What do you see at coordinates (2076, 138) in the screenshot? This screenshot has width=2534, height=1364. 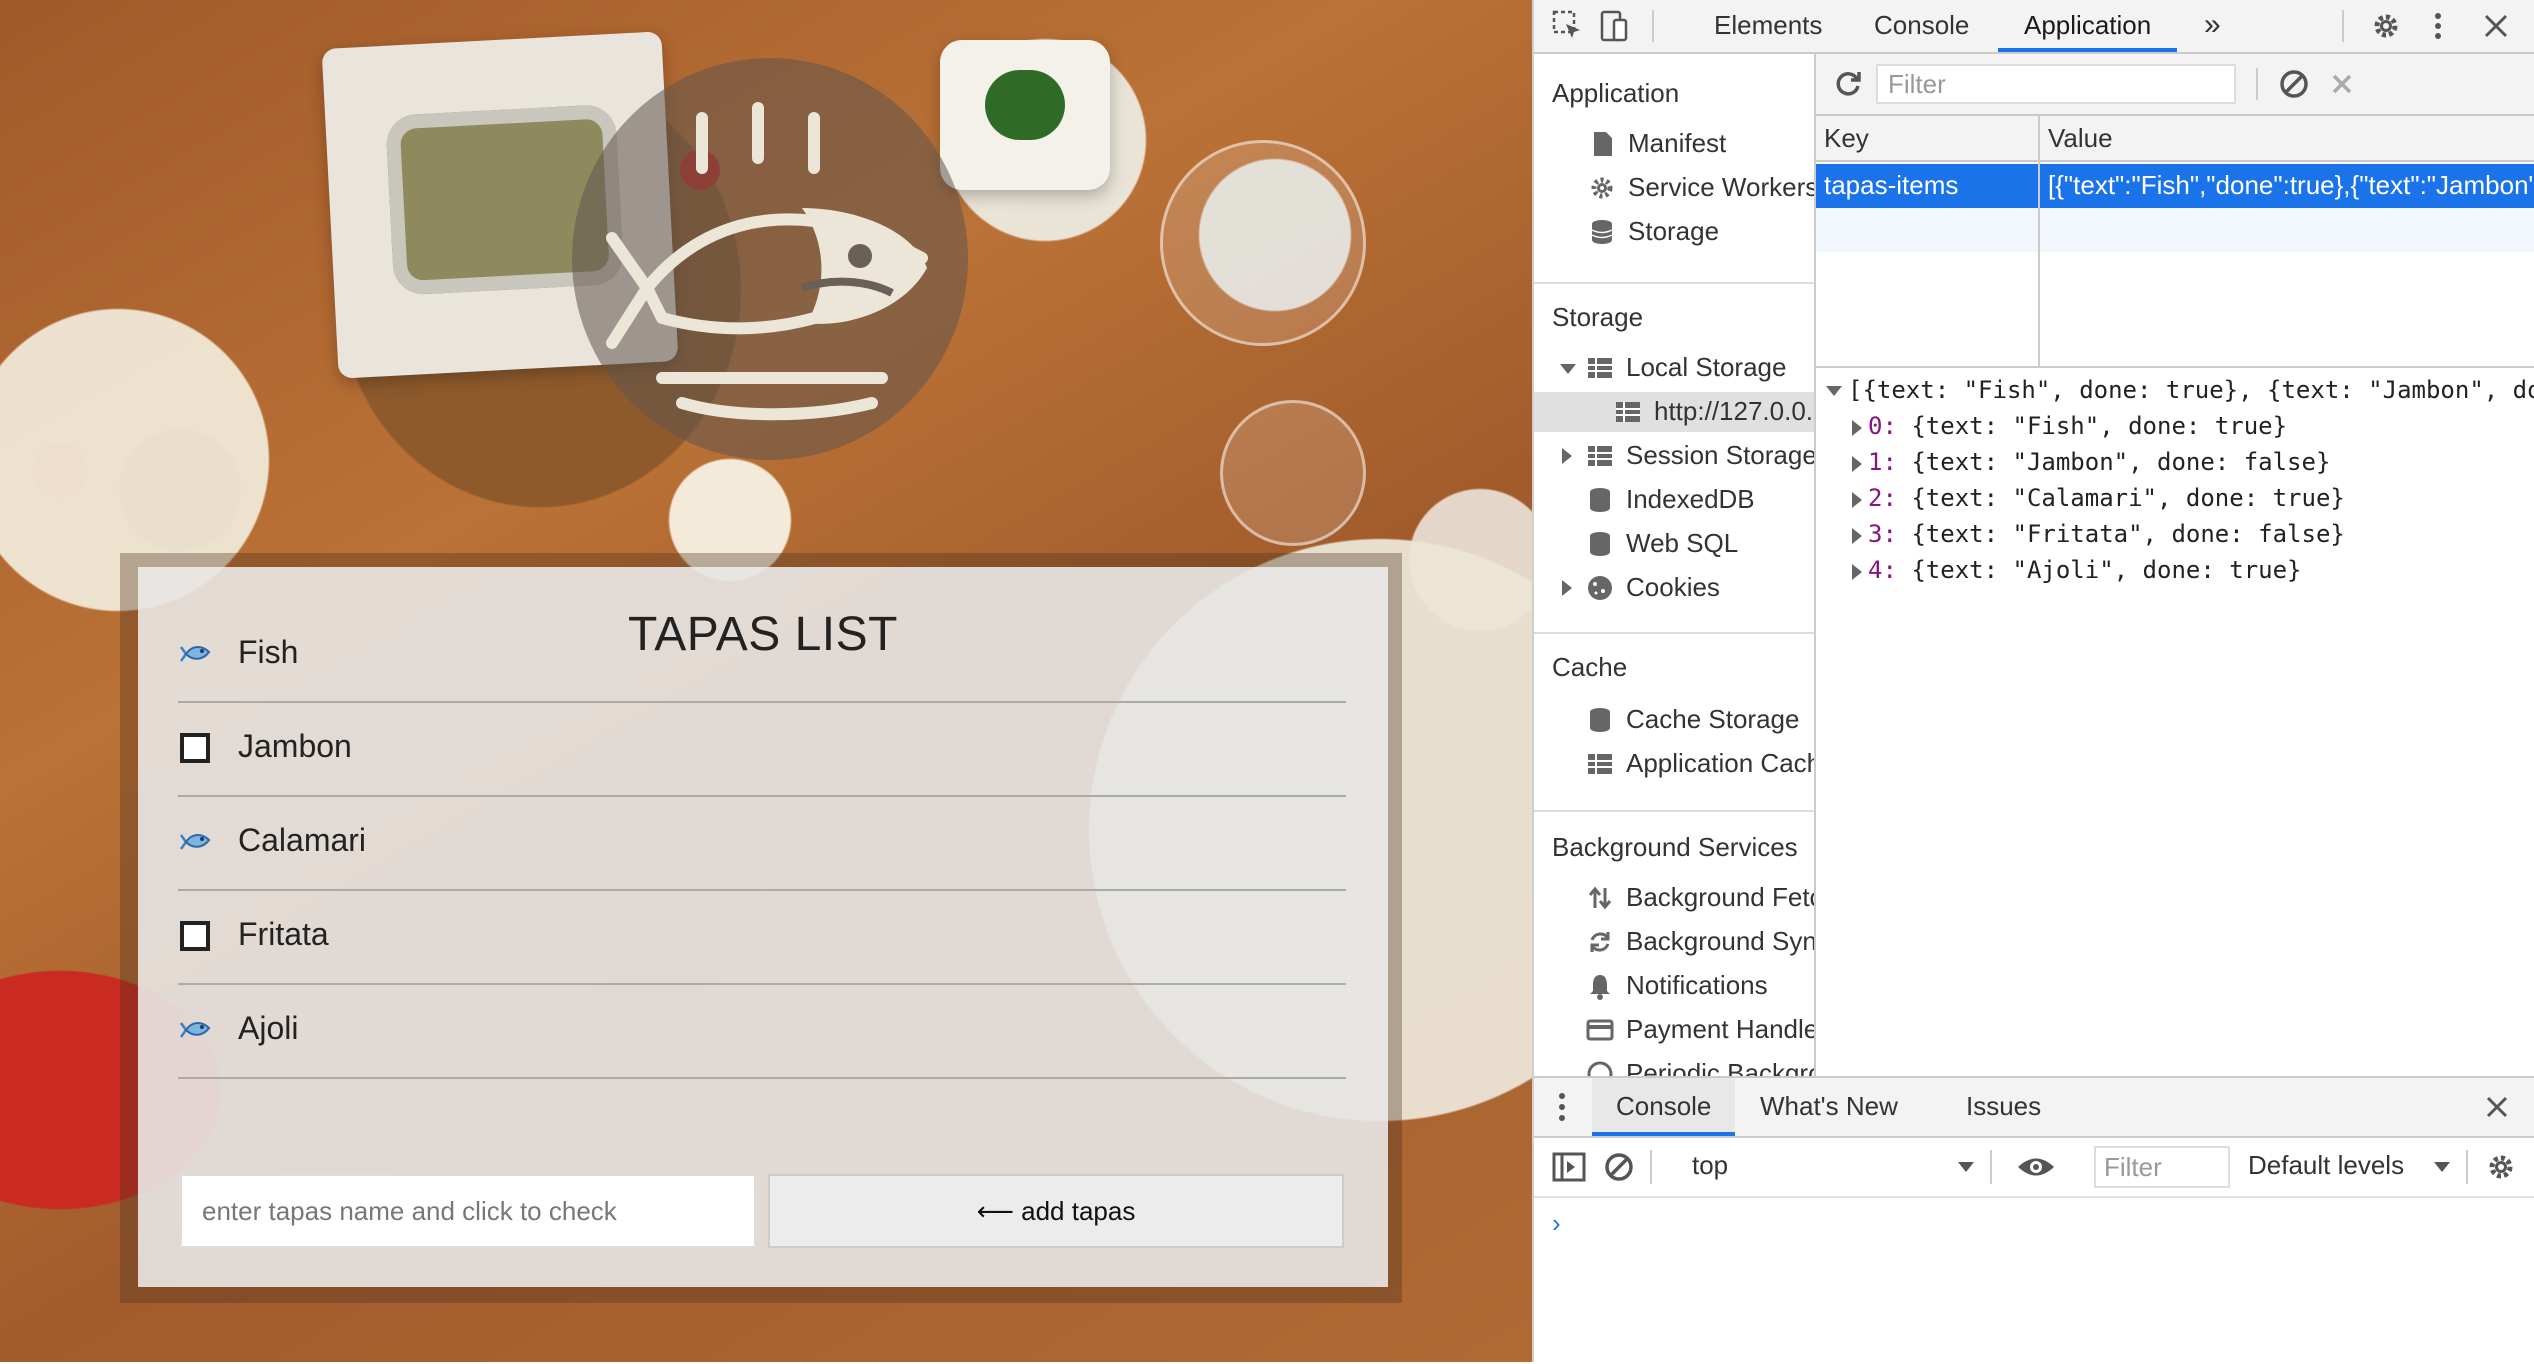 I see `value-column-header: Value` at bounding box center [2076, 138].